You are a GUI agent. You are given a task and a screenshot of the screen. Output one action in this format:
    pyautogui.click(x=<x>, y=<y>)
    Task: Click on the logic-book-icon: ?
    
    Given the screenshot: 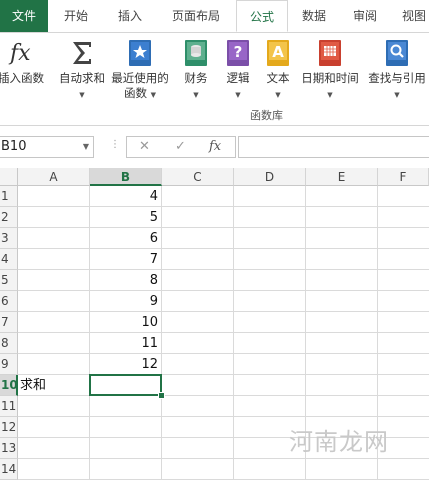 What is the action you would take?
    pyautogui.click(x=238, y=54)
    